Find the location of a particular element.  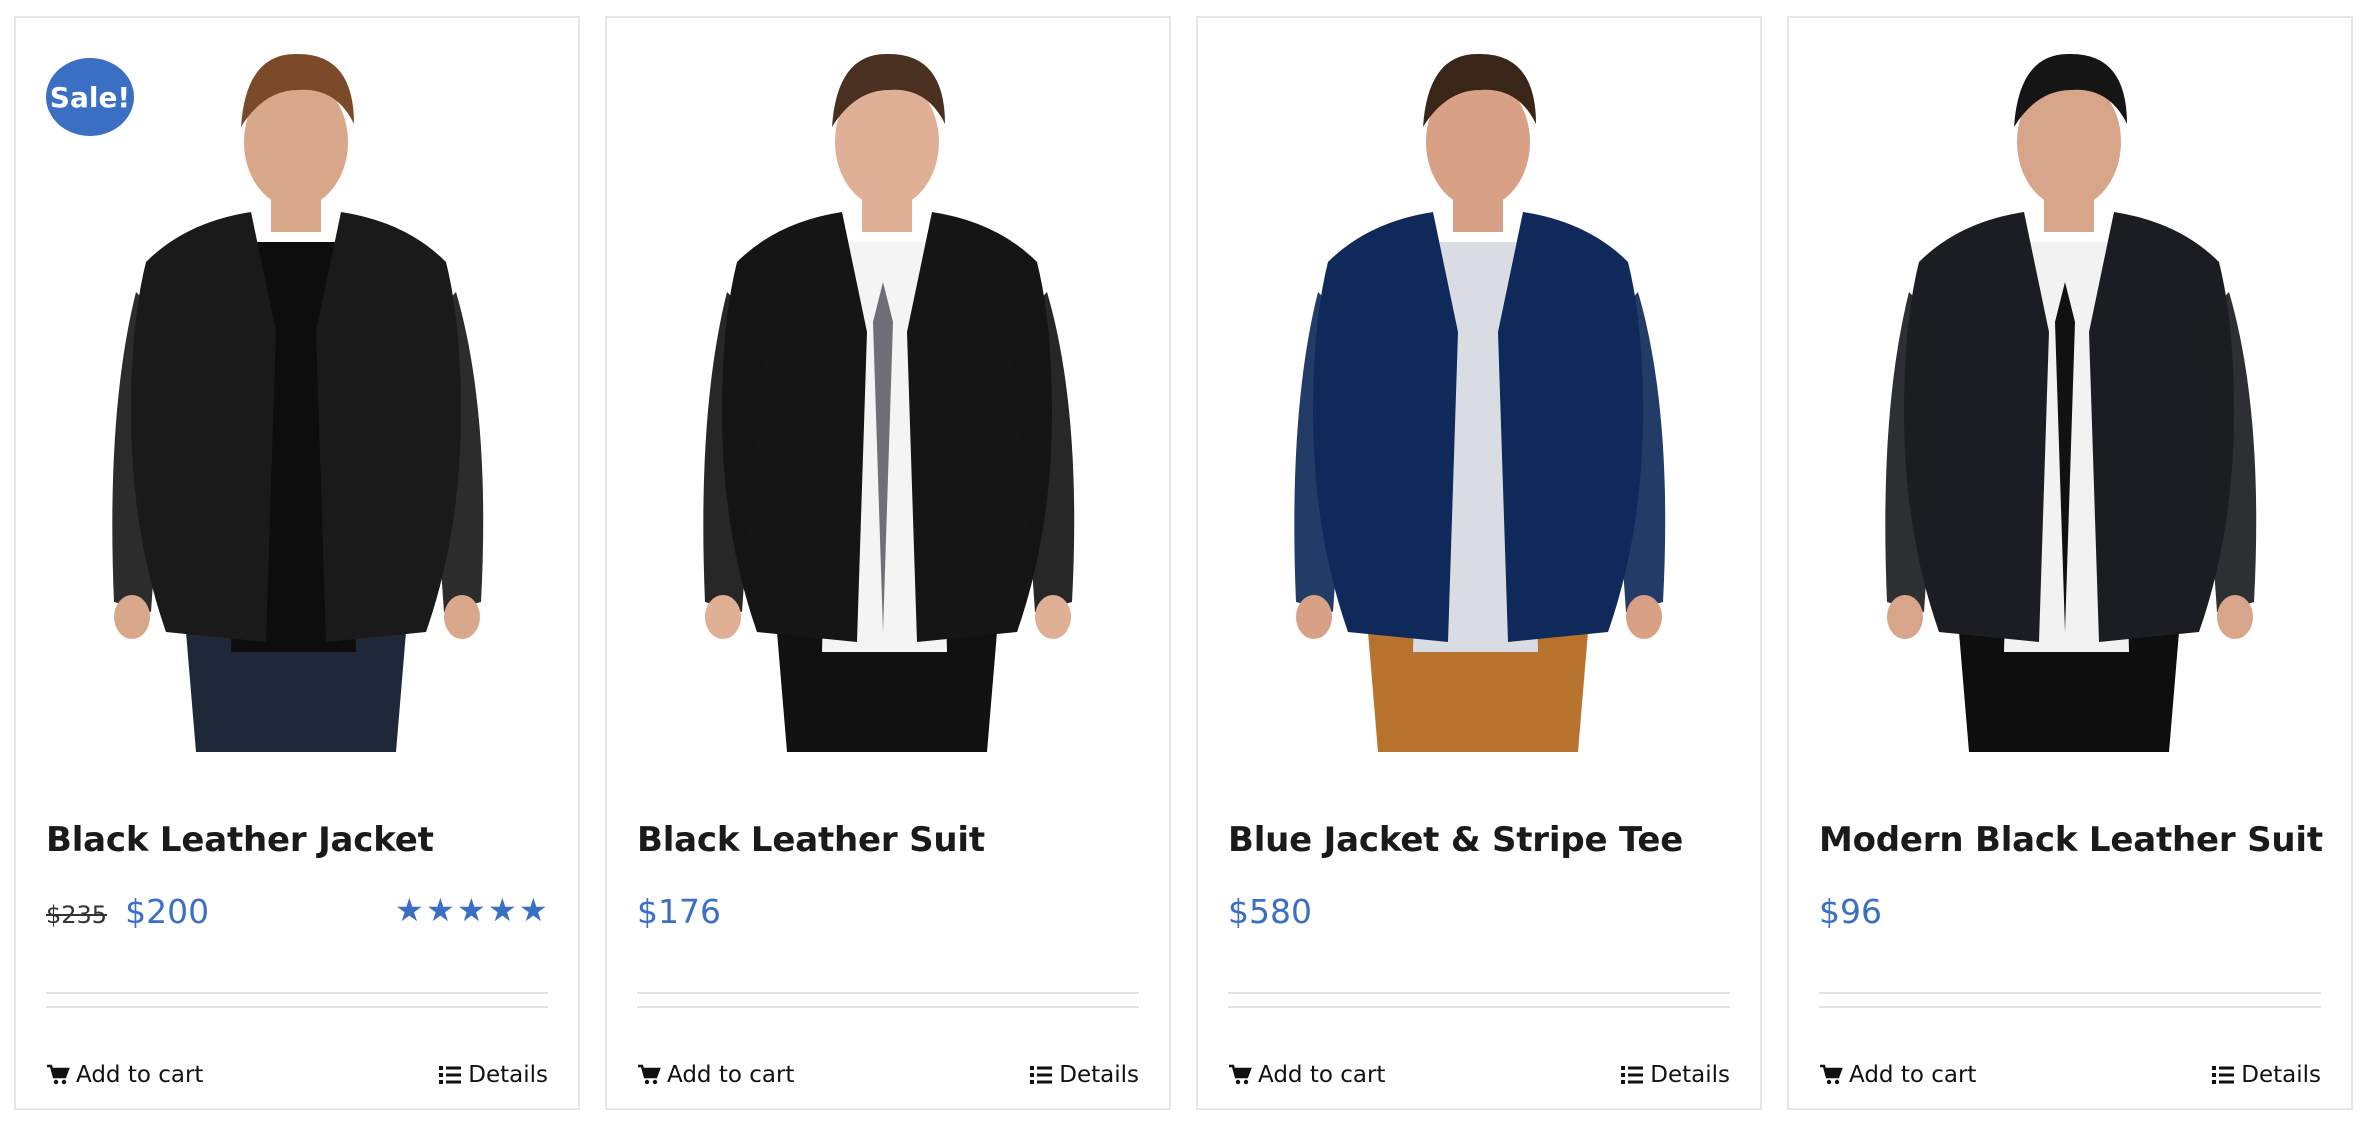

product-title: Modern Black Leather Suit is located at coordinates (2071, 840).